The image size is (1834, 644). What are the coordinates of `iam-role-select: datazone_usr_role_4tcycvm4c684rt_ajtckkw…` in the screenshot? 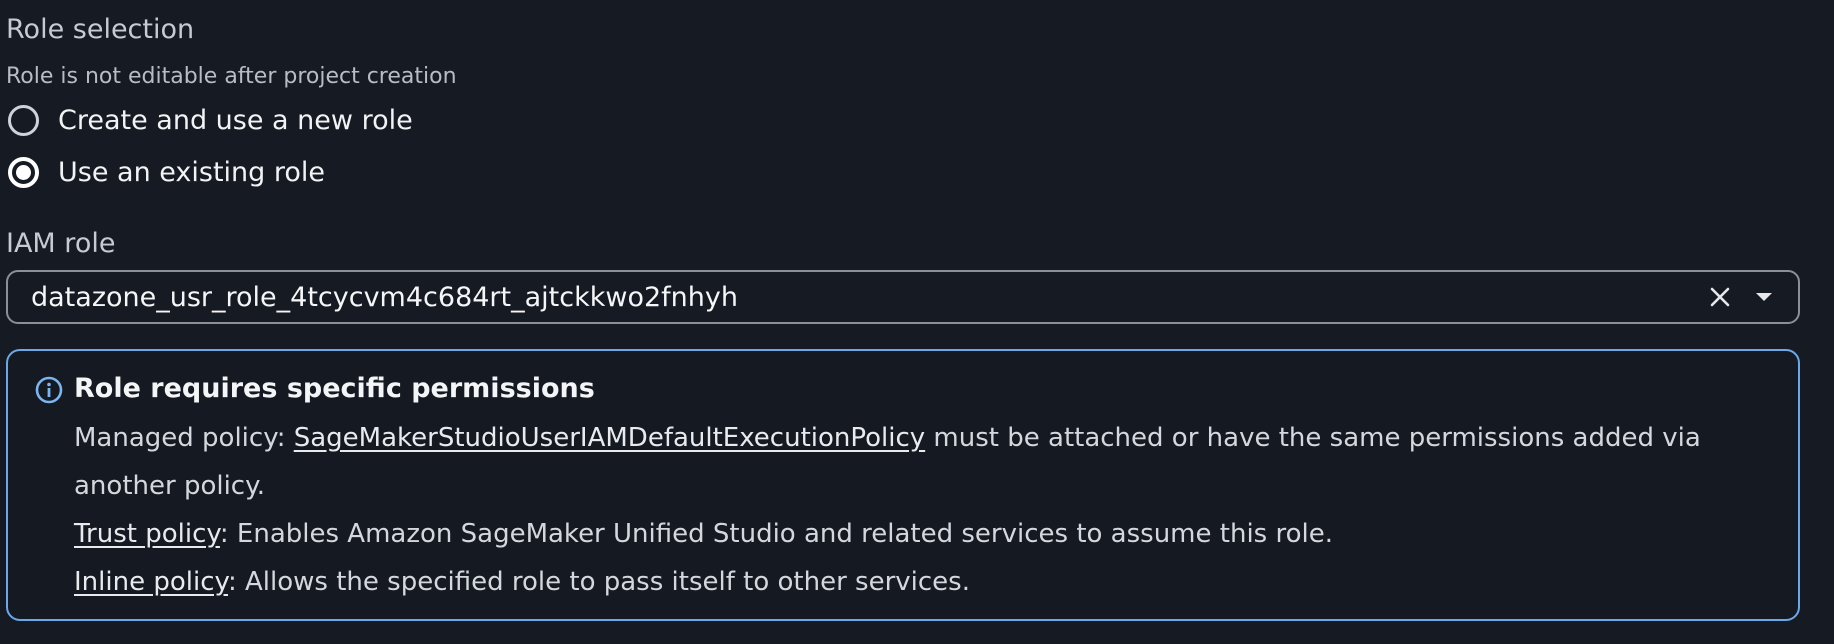 It's located at (903, 297).